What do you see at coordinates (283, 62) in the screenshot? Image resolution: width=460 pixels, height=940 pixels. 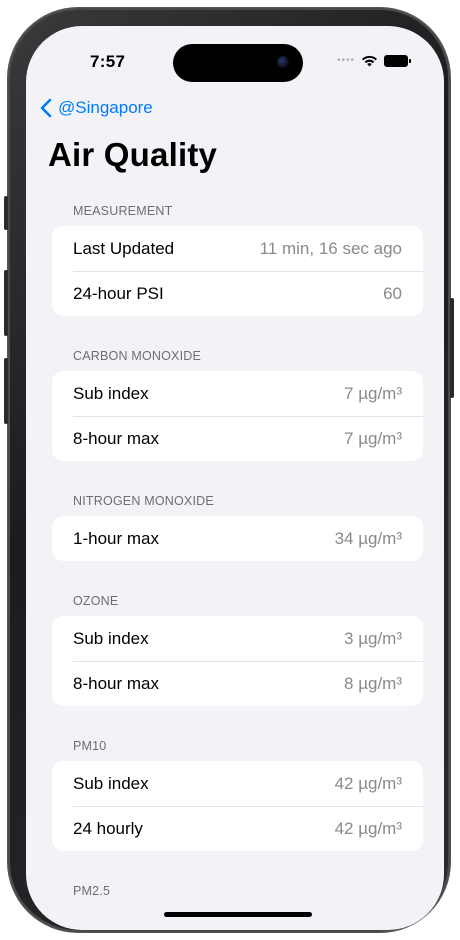 I see `front-camera-icon` at bounding box center [283, 62].